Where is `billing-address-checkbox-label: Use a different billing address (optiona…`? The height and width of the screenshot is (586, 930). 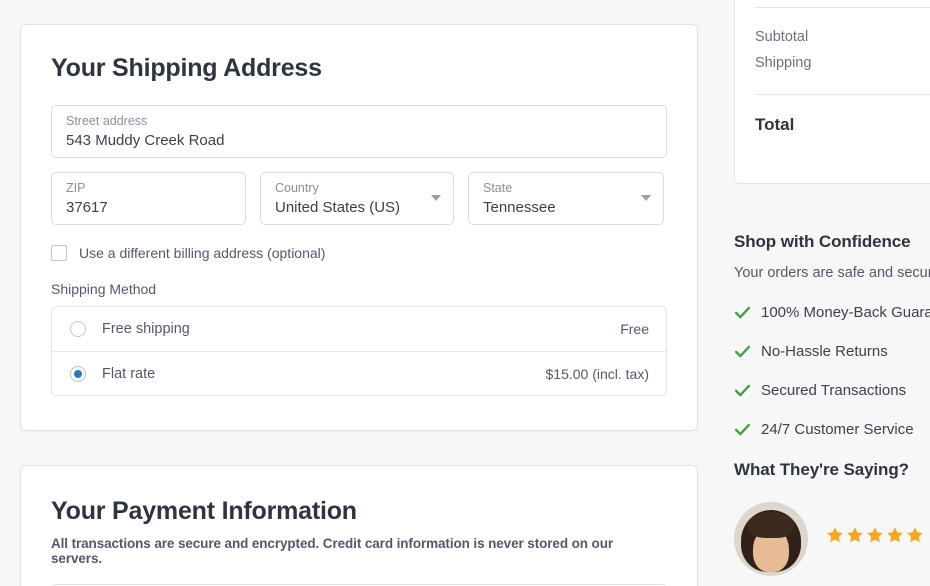
billing-address-checkbox-label: Use a different billing address (optiona… is located at coordinates (202, 253).